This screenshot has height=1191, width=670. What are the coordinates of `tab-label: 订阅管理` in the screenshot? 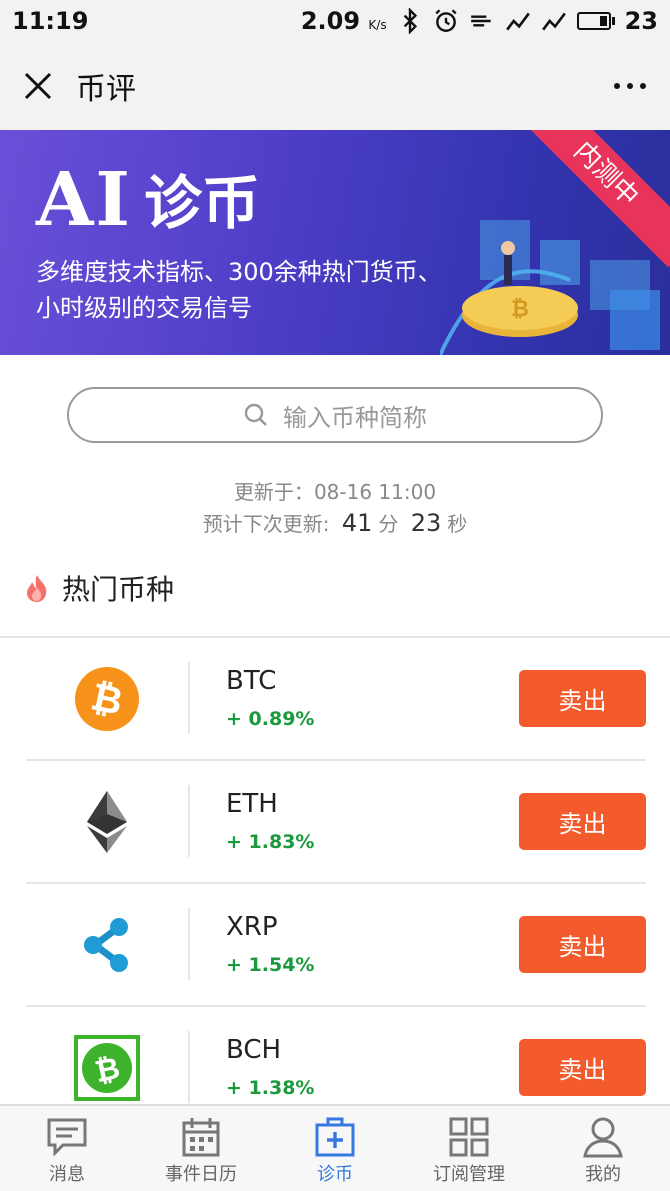 It's located at (469, 1174).